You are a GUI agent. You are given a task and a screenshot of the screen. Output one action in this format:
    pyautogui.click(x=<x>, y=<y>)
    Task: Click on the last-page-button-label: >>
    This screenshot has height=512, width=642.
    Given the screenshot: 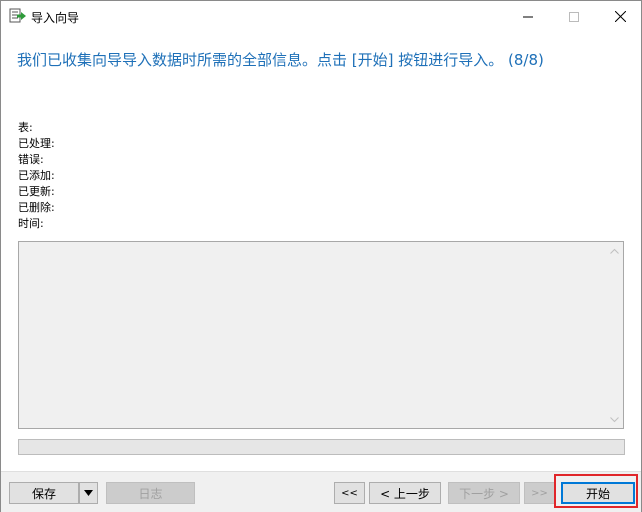 What is the action you would take?
    pyautogui.click(x=539, y=493)
    